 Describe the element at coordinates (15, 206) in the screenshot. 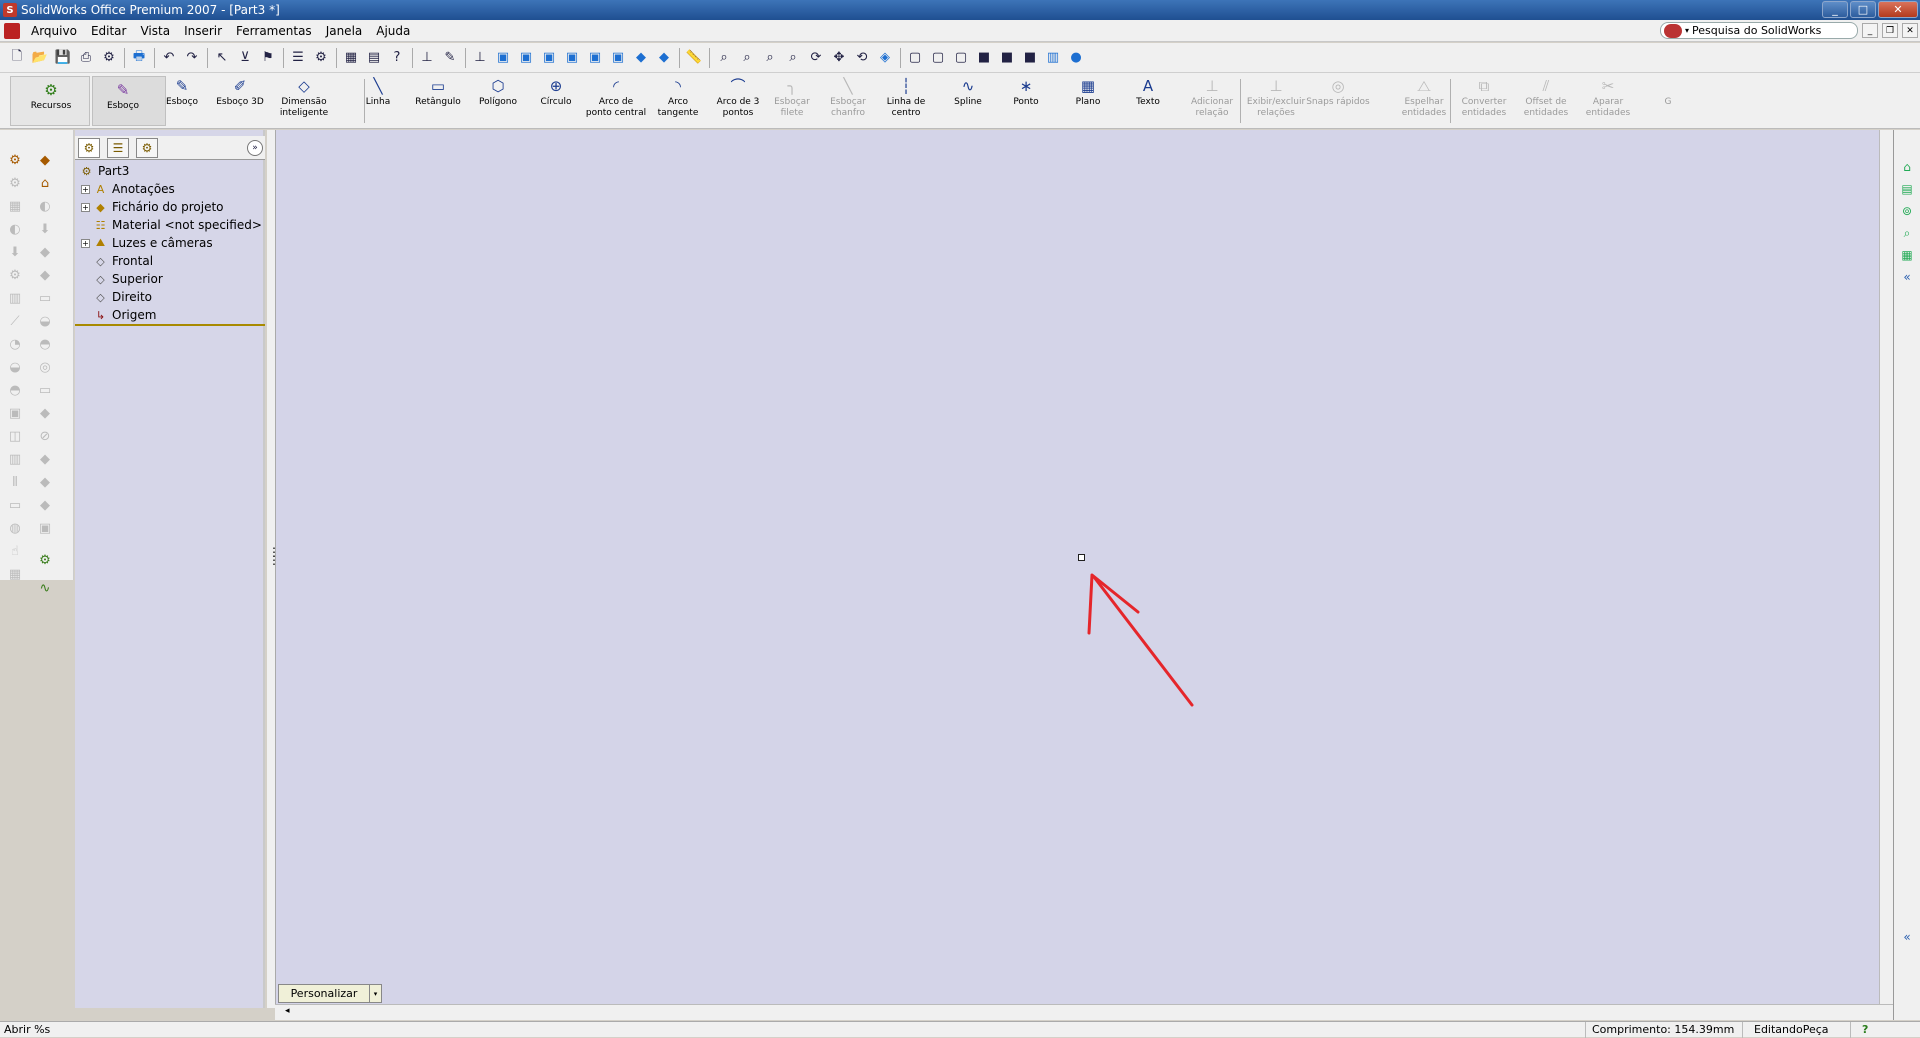

I see `feature-tool-icon: ▦` at that location.